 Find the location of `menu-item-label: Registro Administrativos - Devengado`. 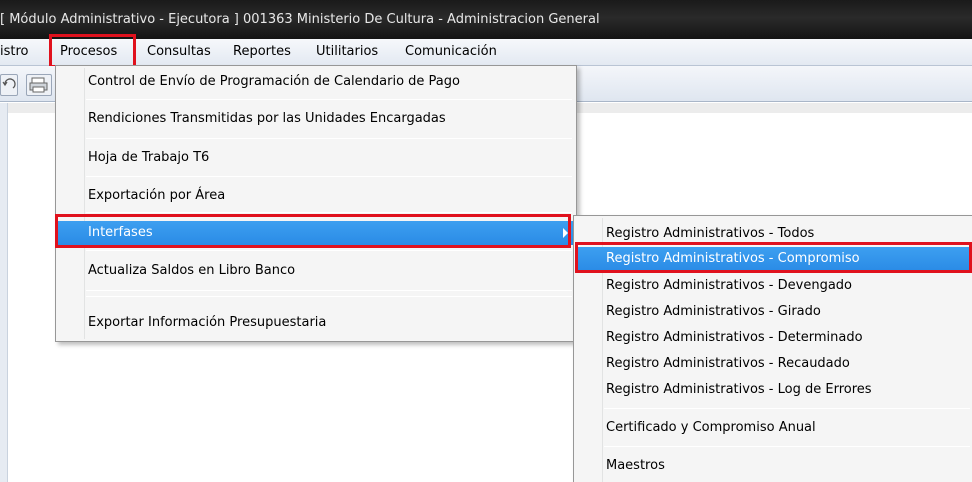

menu-item-label: Registro Administrativos - Devengado is located at coordinates (729, 285).